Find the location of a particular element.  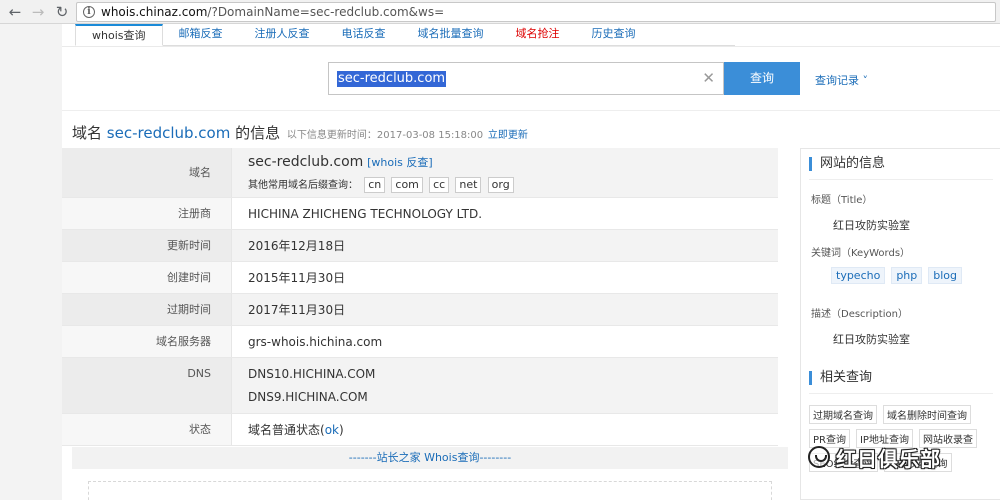

tab-email-reverse: 邮箱反查 is located at coordinates (201, 35).